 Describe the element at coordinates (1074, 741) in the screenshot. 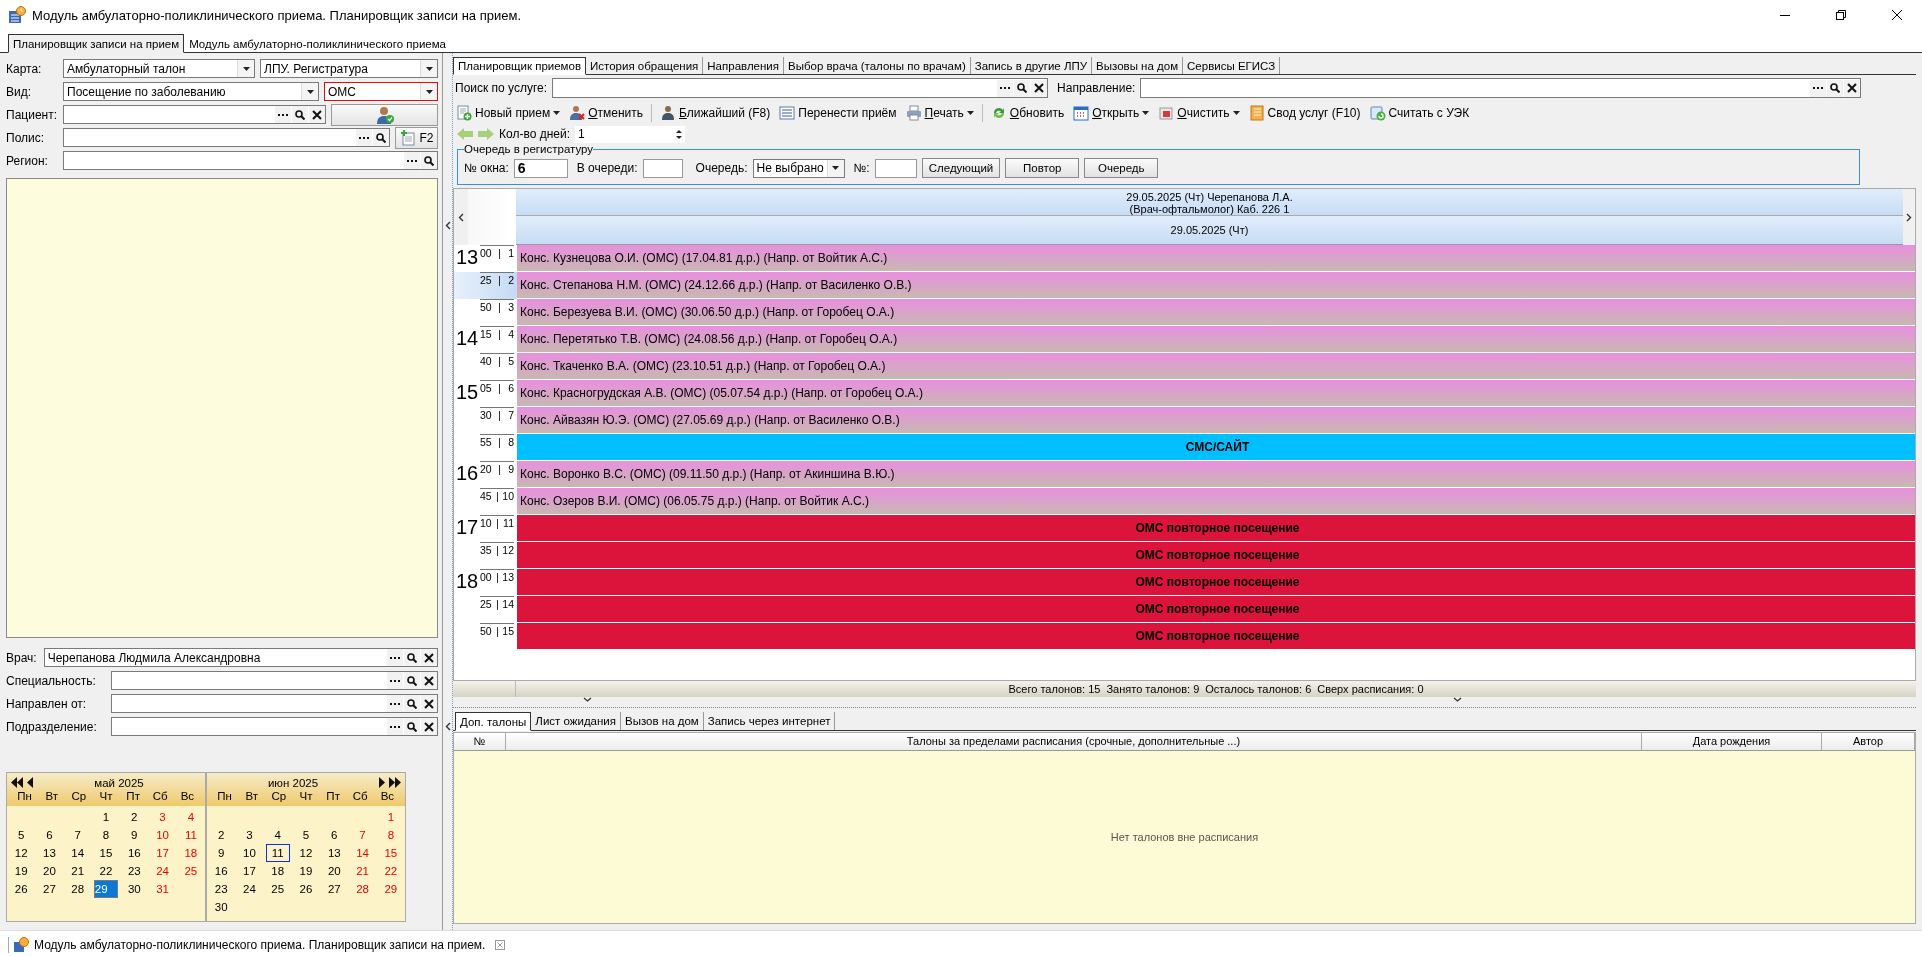

I see `column-header: Талоны за пределами расписания (срочные, дополнительные ...)` at that location.